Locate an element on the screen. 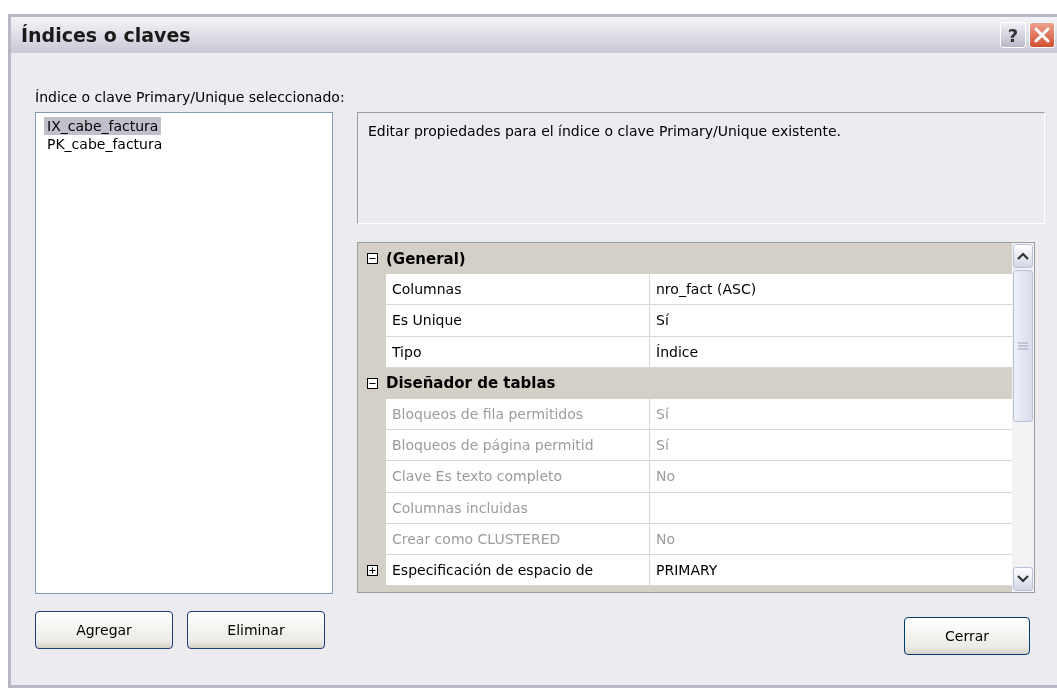 The image size is (1057, 694). grip-icon is located at coordinates (1023, 346).